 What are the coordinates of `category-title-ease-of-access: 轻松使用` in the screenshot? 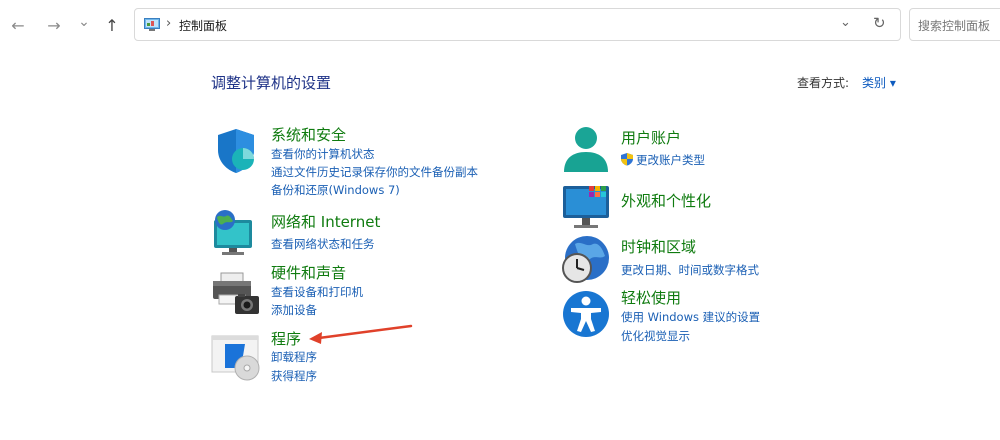 It's located at (651, 297).